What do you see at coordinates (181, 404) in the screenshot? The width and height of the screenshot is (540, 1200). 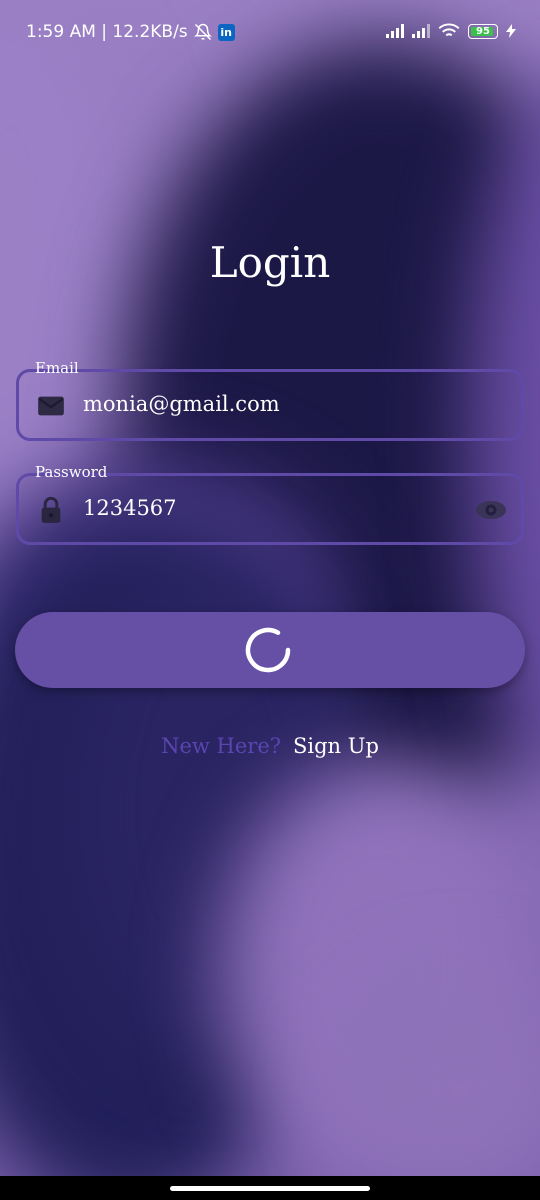 I see `email-input: monia@gmail.com` at bounding box center [181, 404].